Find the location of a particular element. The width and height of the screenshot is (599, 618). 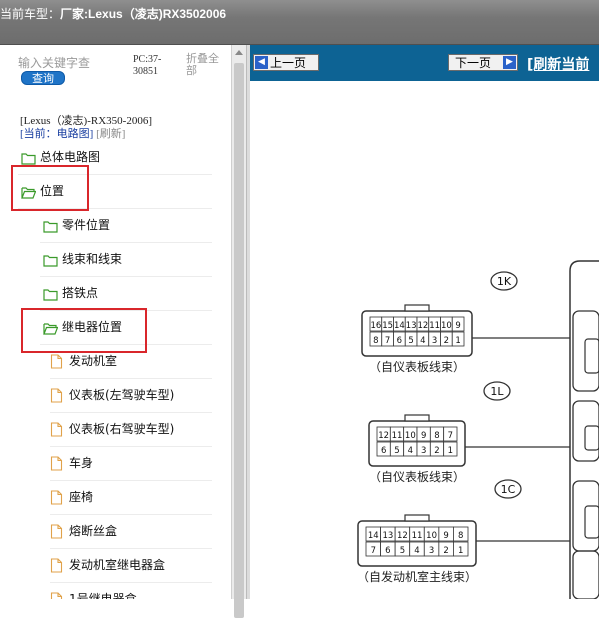

tree-item: 1号继电器盒 is located at coordinates (131, 591).